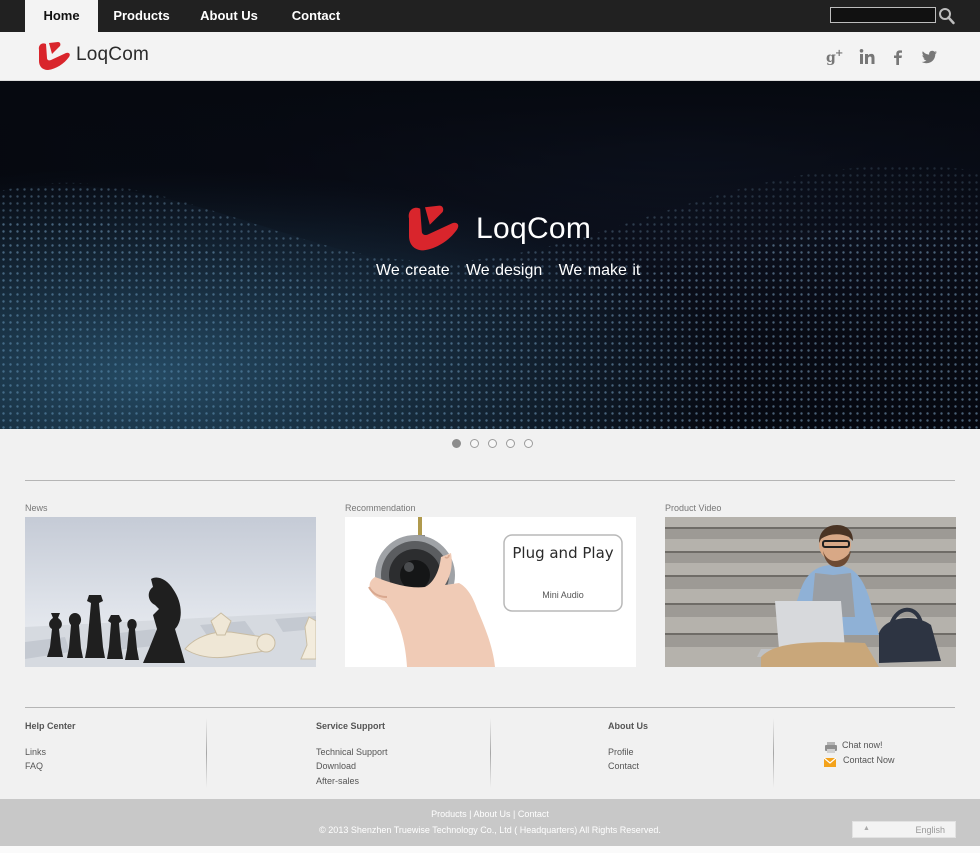 Image resolution: width=980 pixels, height=853 pixels. I want to click on chat-now-link: Chat now!, so click(862, 745).